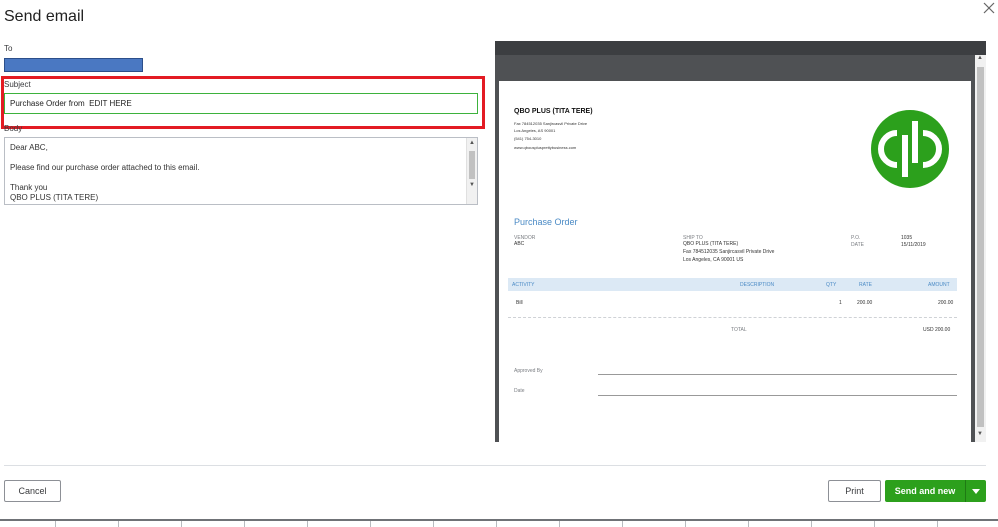 This screenshot has width=998, height=527. What do you see at coordinates (989, 8) in the screenshot?
I see `close-icon` at bounding box center [989, 8].